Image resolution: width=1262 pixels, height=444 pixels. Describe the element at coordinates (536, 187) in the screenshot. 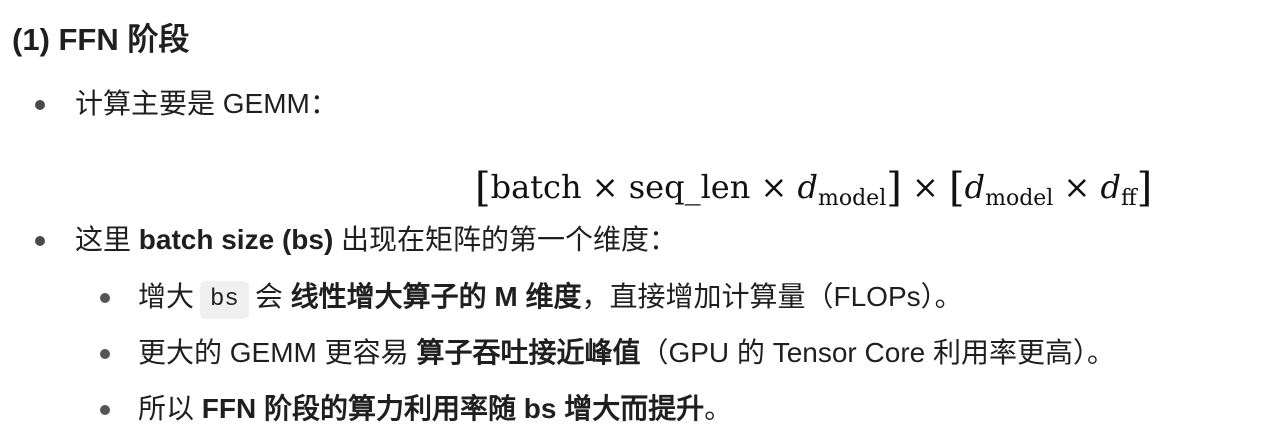

I see `formula-batch: batch` at that location.